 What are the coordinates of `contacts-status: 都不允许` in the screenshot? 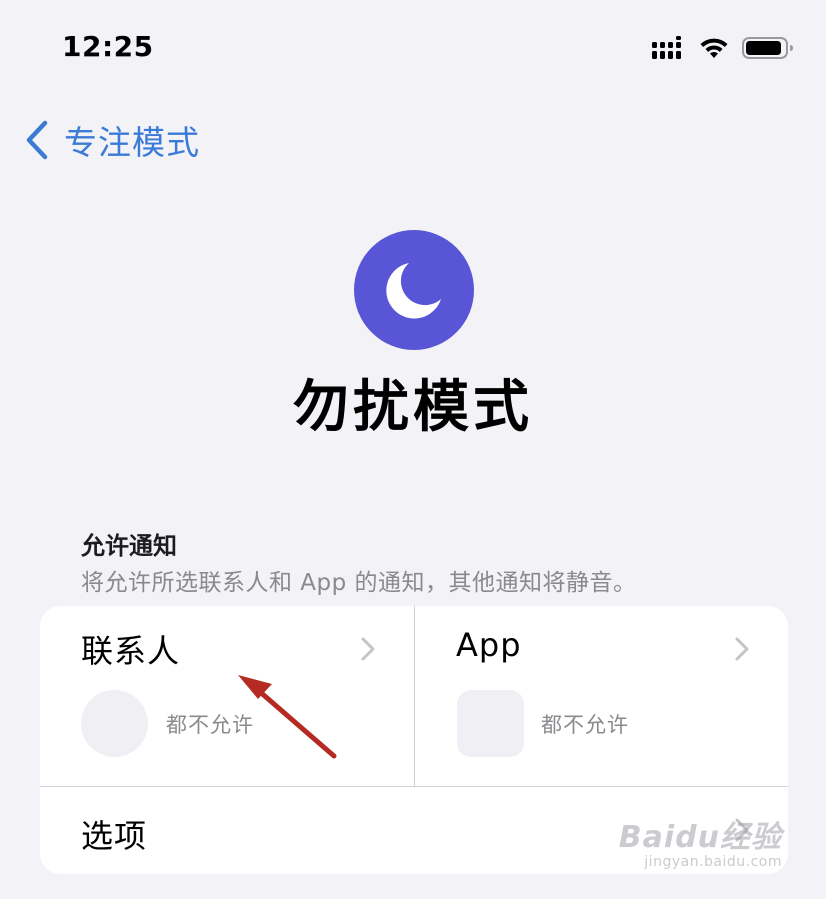 It's located at (210, 725).